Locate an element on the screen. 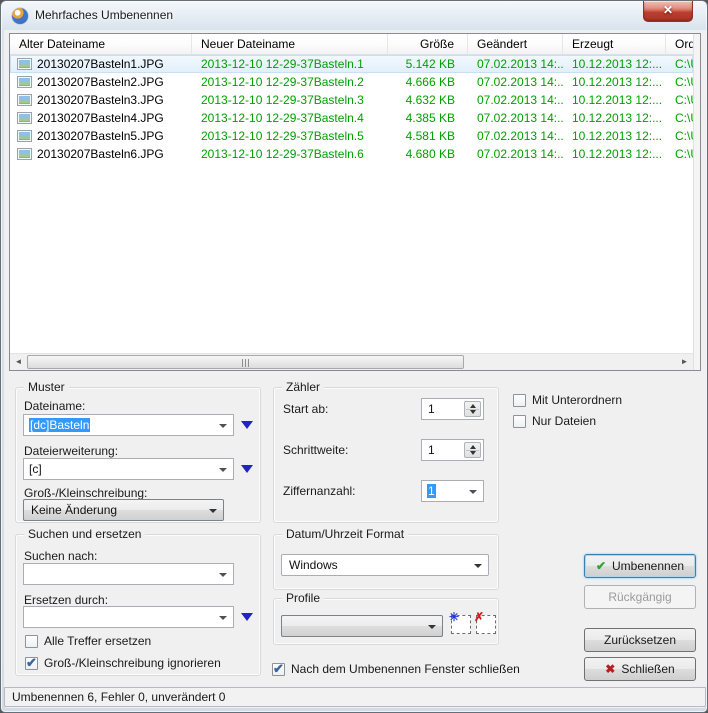 This screenshot has height=713, width=708. table-cell: 20130207Basteln5.JPG is located at coordinates (101, 136).